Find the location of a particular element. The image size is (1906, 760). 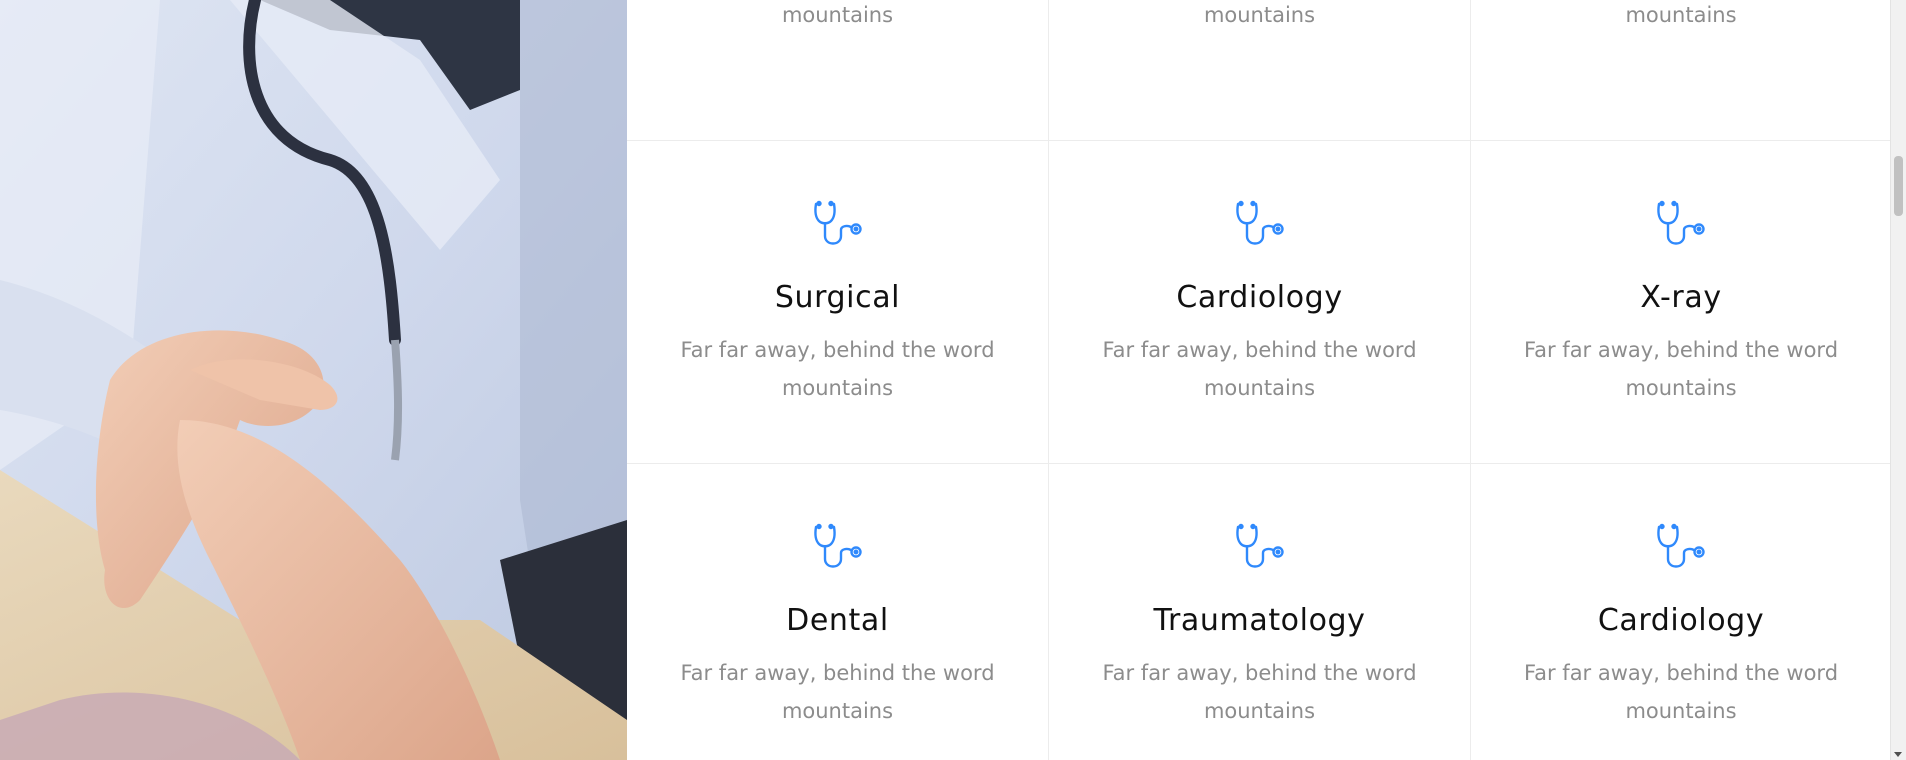

service-title: X-ray is located at coordinates (1681, 297).